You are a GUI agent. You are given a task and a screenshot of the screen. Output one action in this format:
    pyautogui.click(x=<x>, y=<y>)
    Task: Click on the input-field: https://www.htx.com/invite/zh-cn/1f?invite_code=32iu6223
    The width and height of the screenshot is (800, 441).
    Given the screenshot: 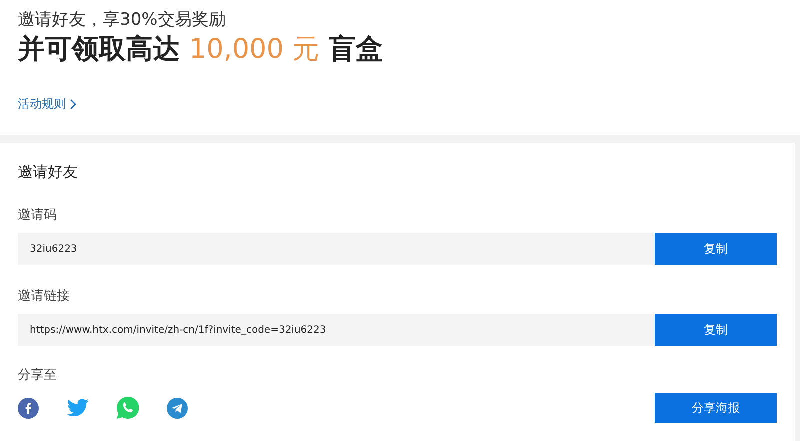 What is the action you would take?
    pyautogui.click(x=336, y=330)
    